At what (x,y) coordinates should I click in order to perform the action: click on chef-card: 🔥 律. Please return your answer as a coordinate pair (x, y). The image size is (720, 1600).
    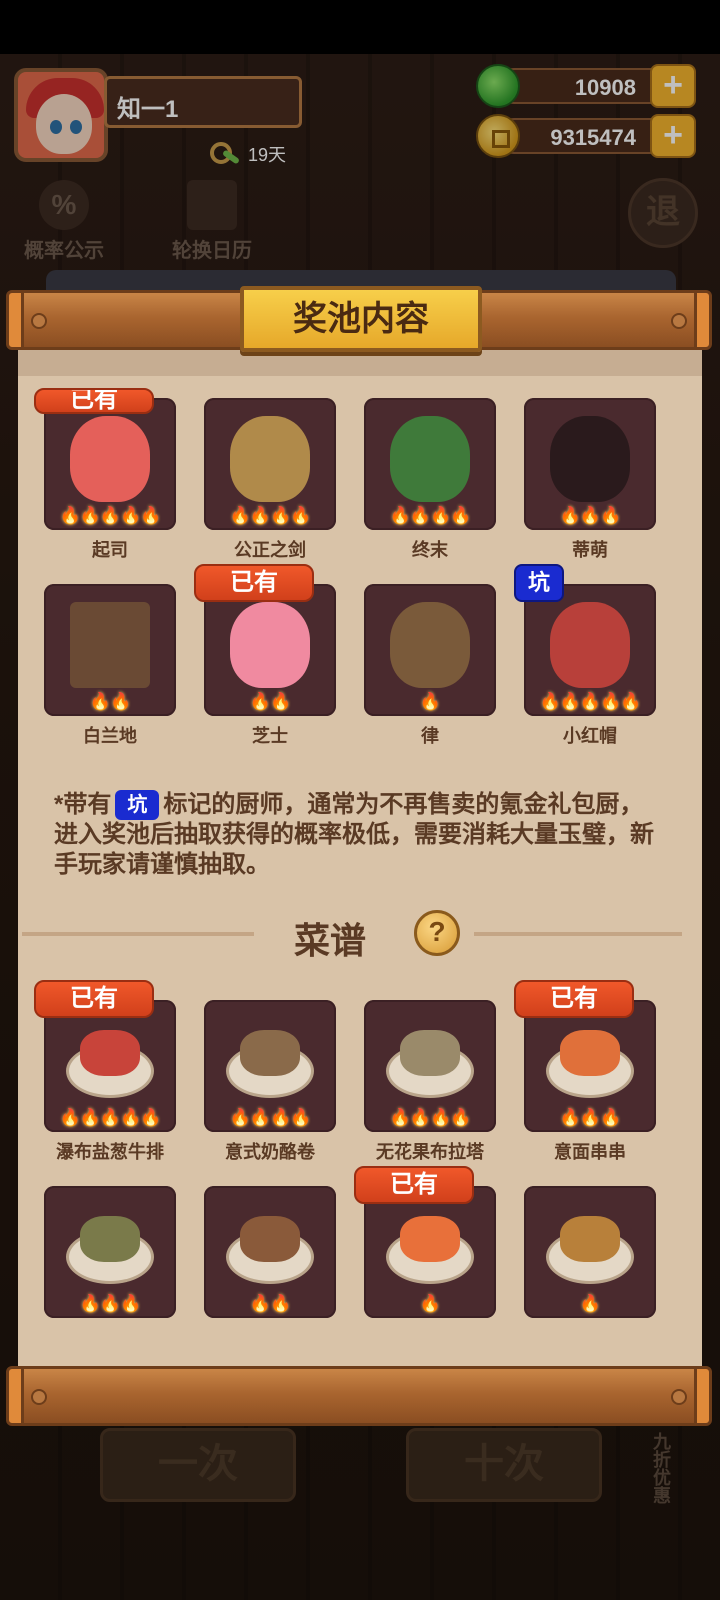
    Looking at the image, I should click on (430, 675).